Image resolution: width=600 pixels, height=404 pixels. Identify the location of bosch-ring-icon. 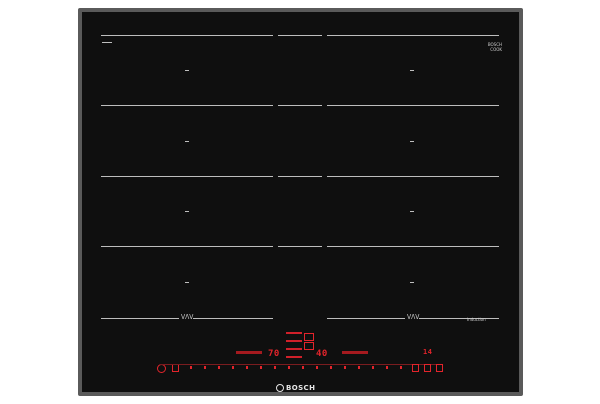
(280, 388).